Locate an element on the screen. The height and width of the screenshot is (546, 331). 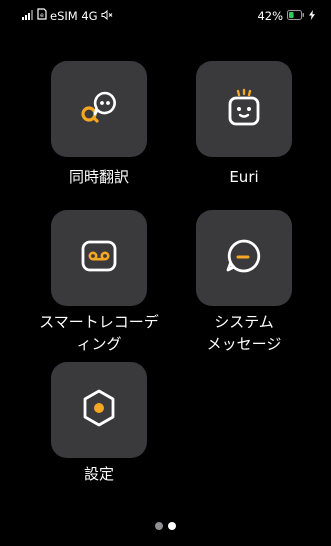
app-system-message-button is located at coordinates (244, 258).